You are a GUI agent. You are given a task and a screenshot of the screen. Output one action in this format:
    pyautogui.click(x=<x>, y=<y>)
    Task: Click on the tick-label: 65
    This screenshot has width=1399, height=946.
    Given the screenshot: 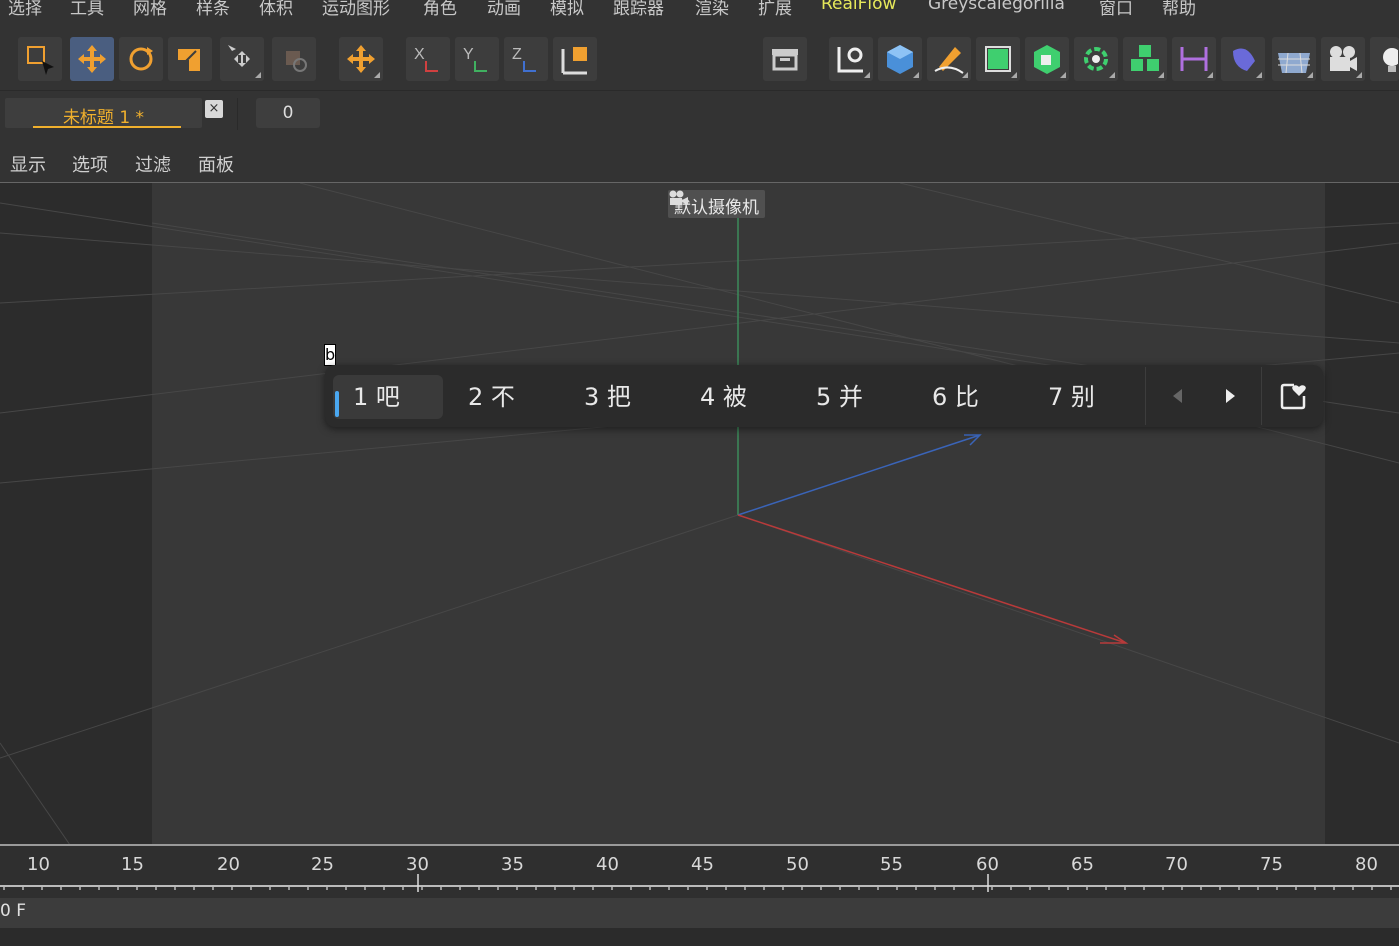 What is the action you would take?
    pyautogui.click(x=1082, y=864)
    